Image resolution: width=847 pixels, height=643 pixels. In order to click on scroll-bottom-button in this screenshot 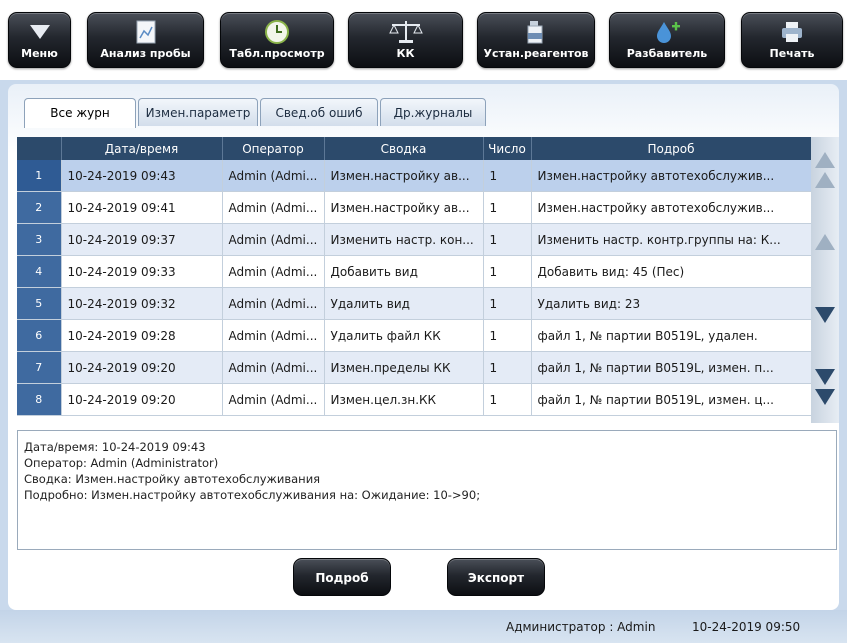, I will do `click(825, 387)`.